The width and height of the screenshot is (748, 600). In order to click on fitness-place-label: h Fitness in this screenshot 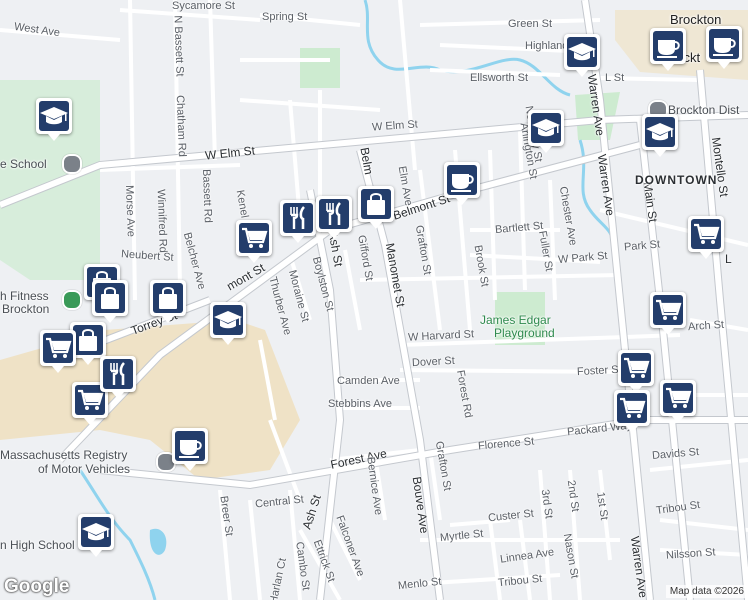, I will do `click(24, 296)`.